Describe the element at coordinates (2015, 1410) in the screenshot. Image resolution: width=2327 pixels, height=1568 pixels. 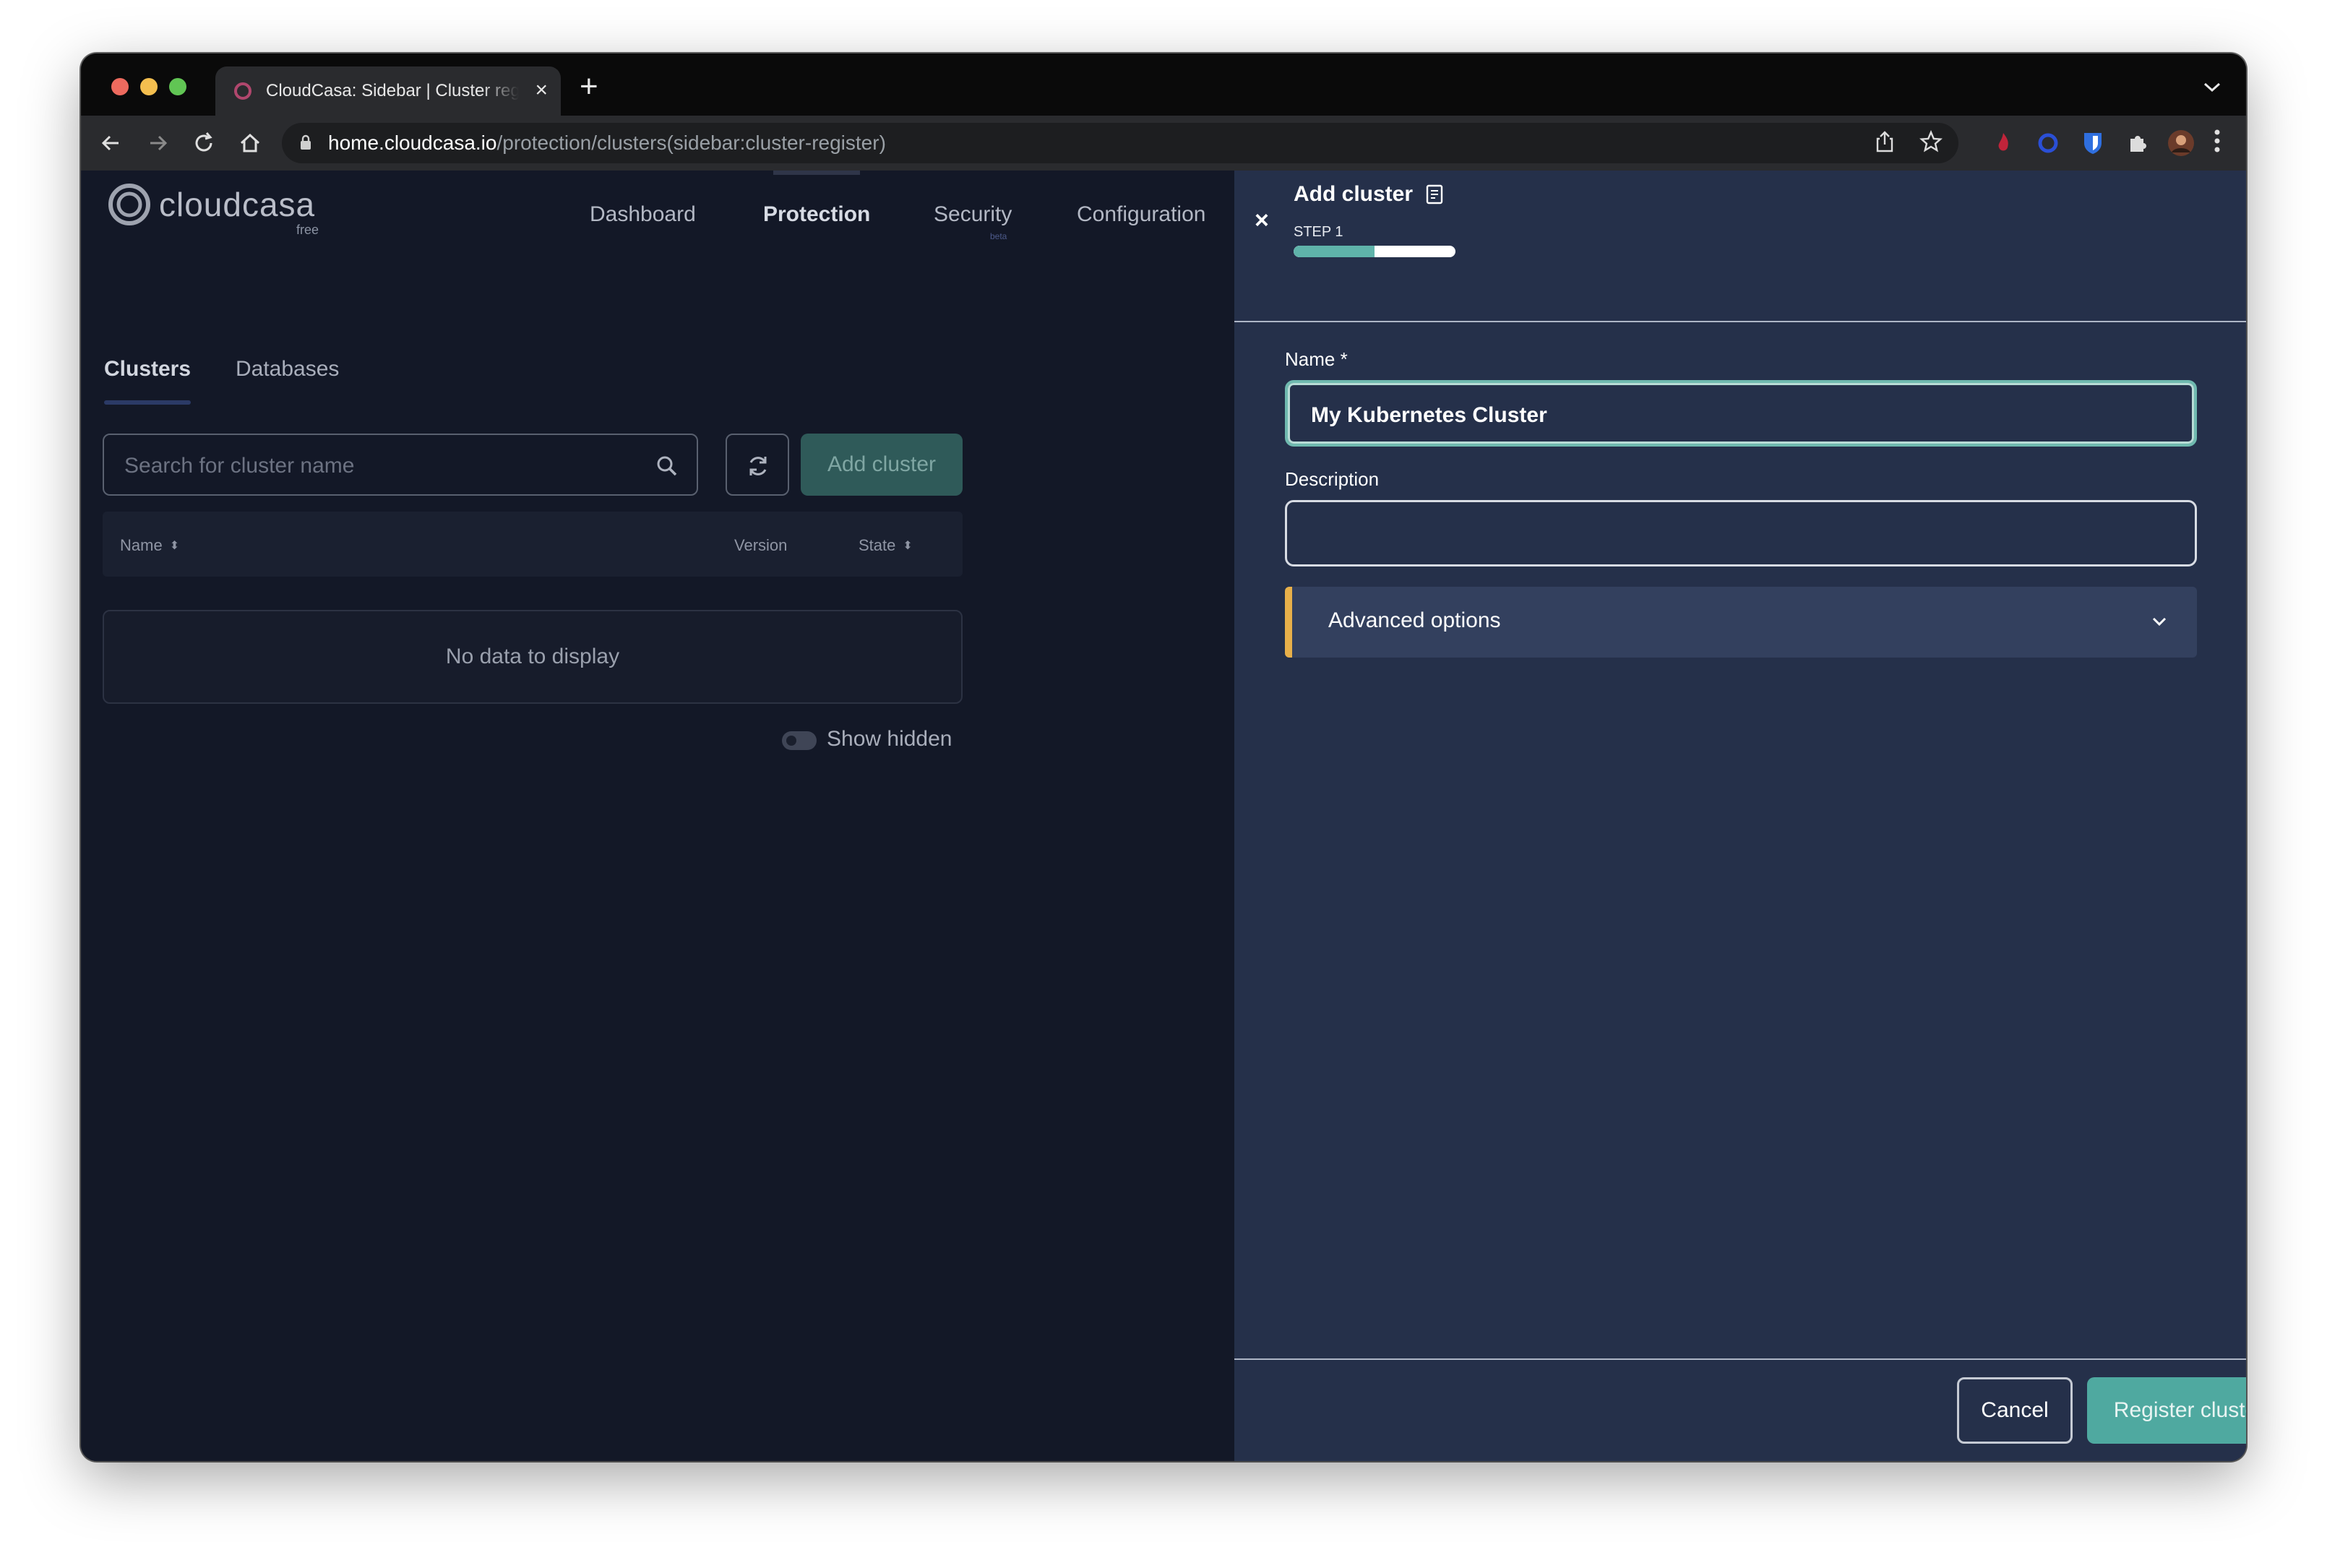
I see `cancel-button: Cancel` at that location.